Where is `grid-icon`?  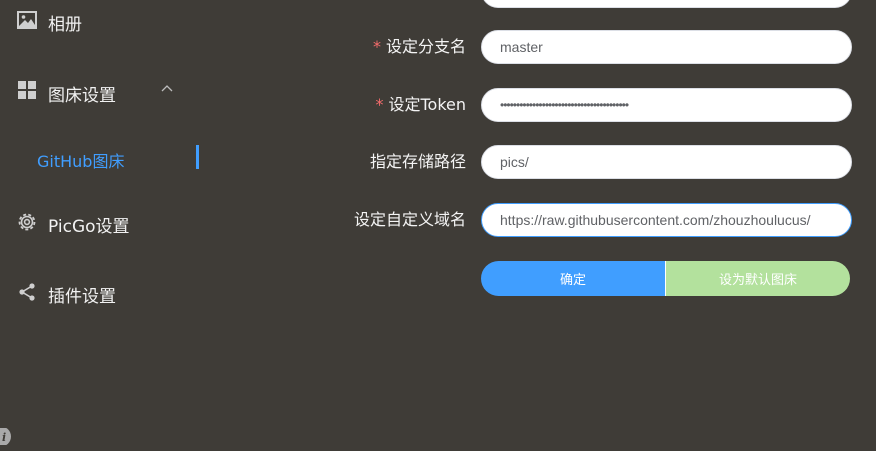
grid-icon is located at coordinates (27, 90).